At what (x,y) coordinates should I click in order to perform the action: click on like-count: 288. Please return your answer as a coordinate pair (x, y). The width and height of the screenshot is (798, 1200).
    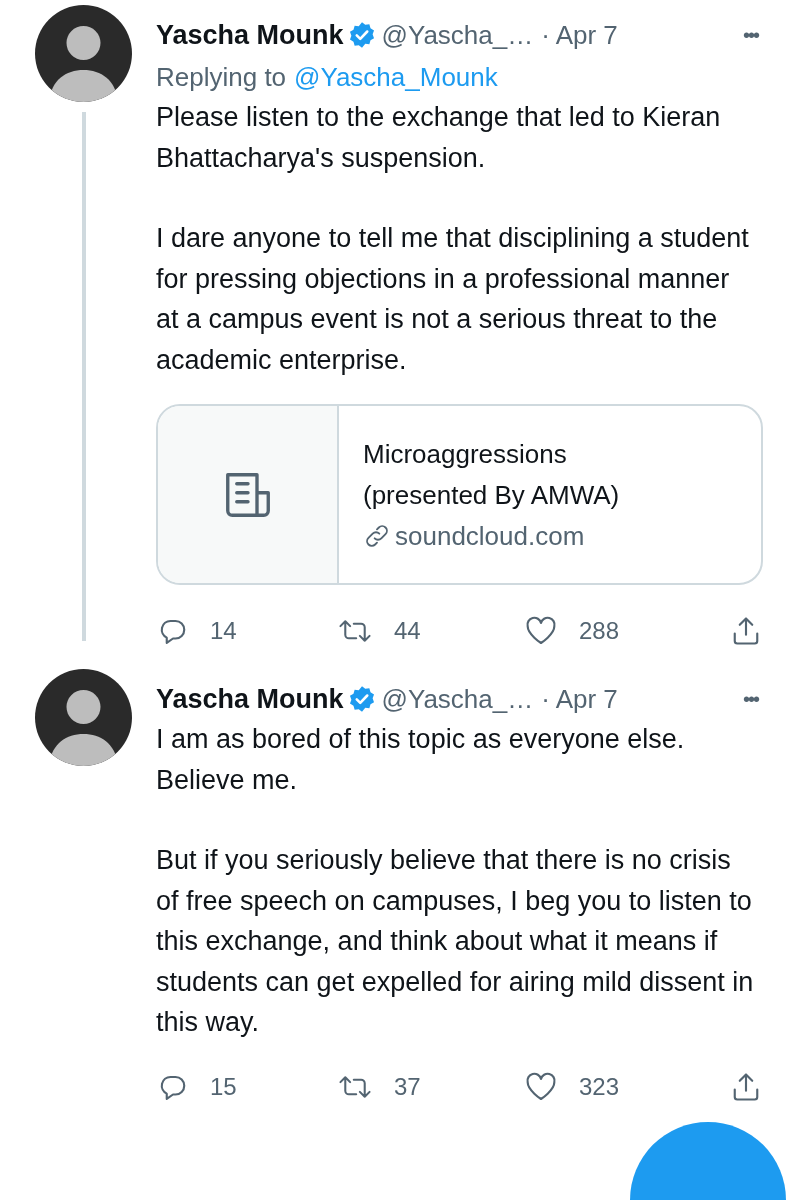
    Looking at the image, I should click on (599, 631).